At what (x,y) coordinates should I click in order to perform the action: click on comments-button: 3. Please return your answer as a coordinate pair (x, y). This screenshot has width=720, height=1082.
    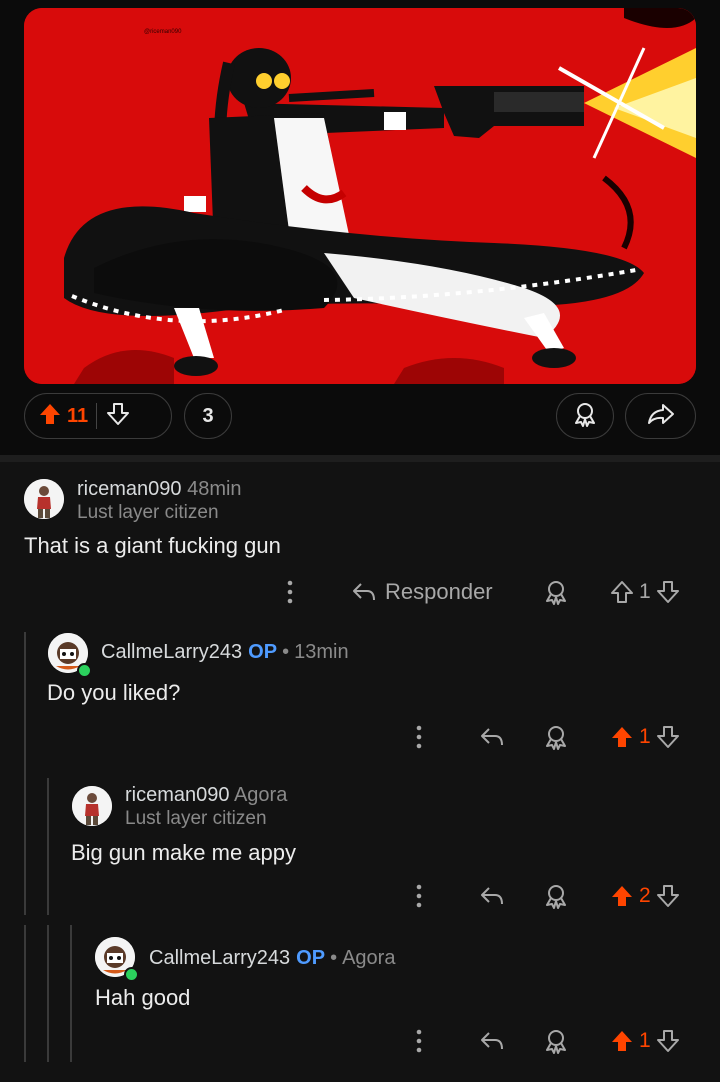
    Looking at the image, I should click on (208, 416).